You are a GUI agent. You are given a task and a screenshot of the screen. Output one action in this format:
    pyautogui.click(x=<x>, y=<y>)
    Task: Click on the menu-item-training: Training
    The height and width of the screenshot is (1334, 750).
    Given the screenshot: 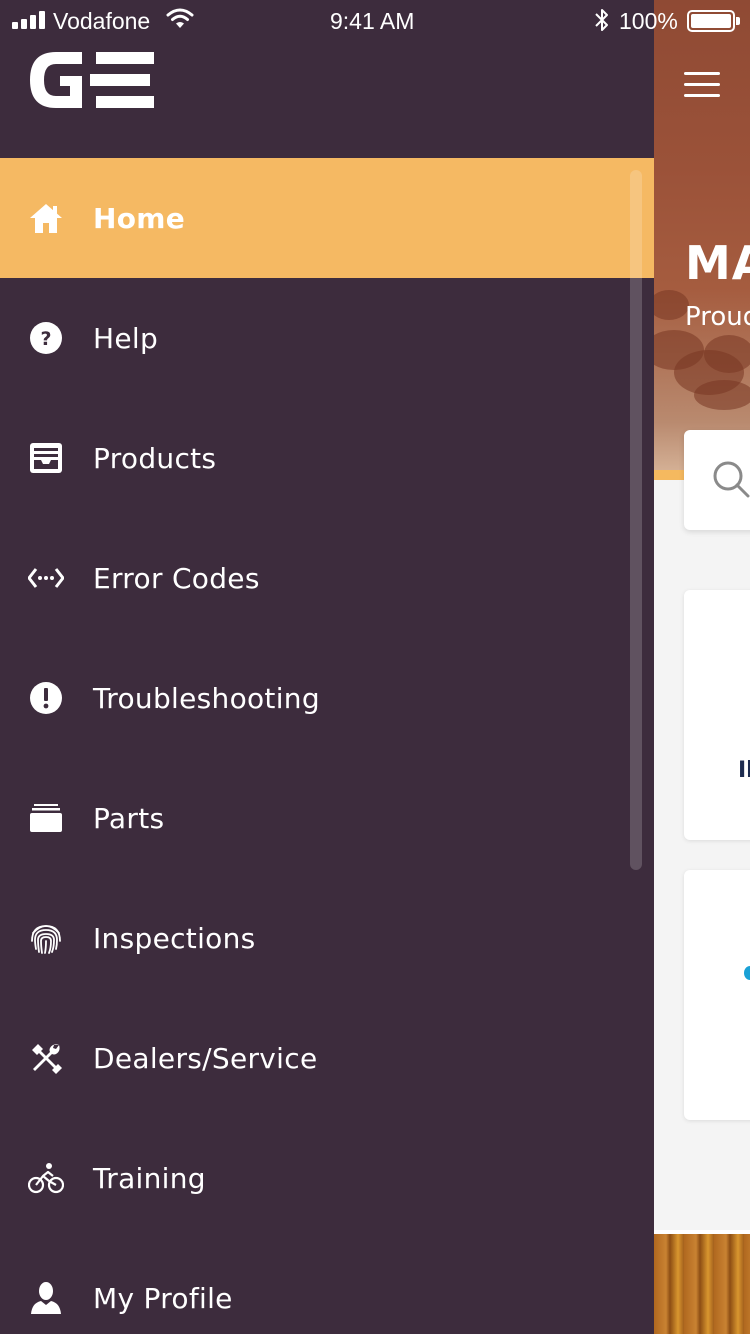 What is the action you would take?
    pyautogui.click(x=327, y=1178)
    